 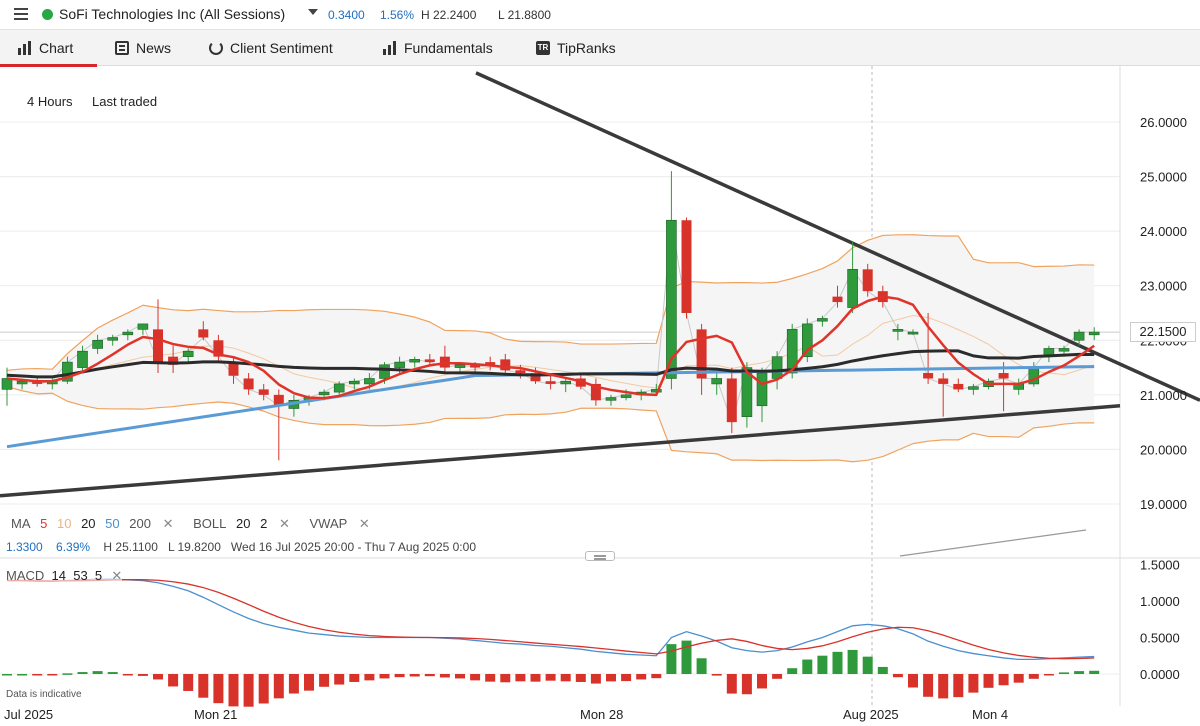 I want to click on close-ma-icon: ✕, so click(x=168, y=523).